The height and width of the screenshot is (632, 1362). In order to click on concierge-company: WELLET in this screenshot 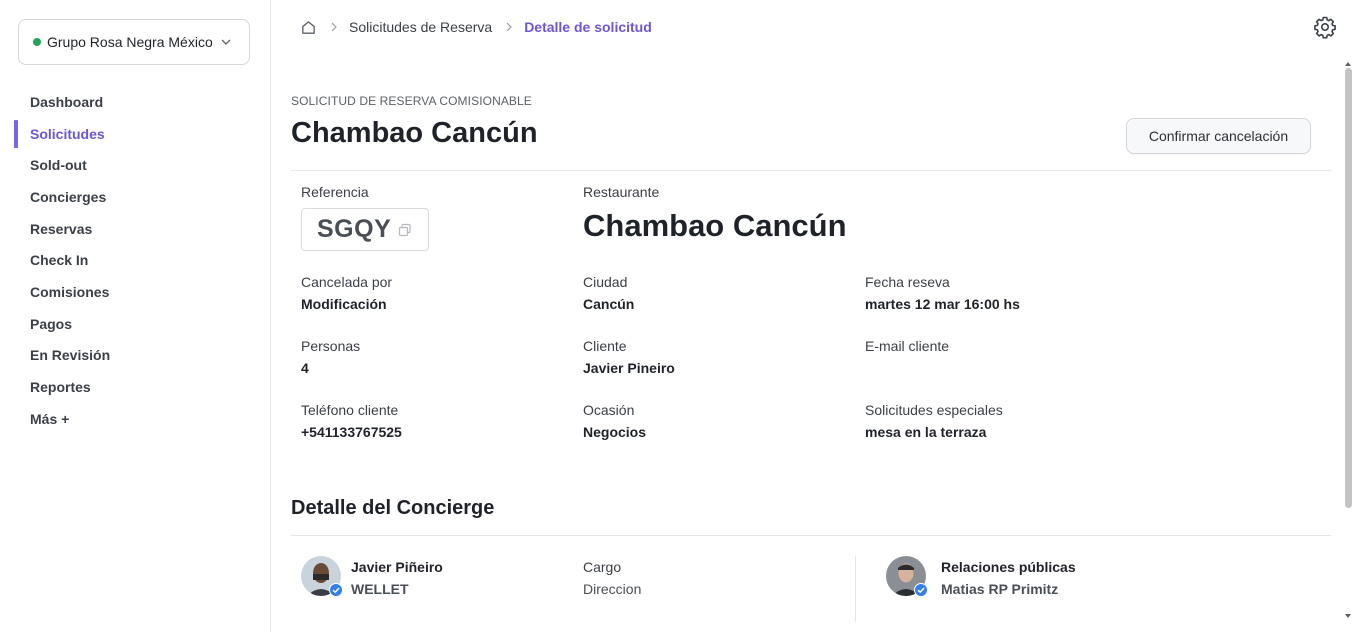, I will do `click(380, 589)`.